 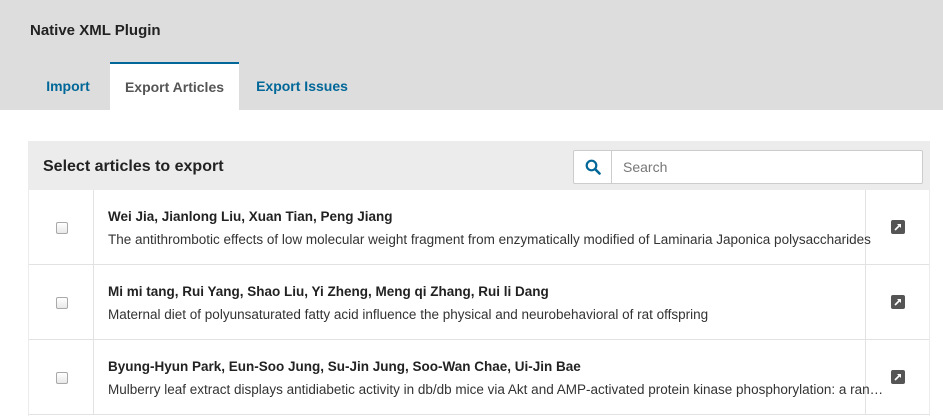 What do you see at coordinates (174, 86) in the screenshot?
I see `tab-export-articles: Export Articles` at bounding box center [174, 86].